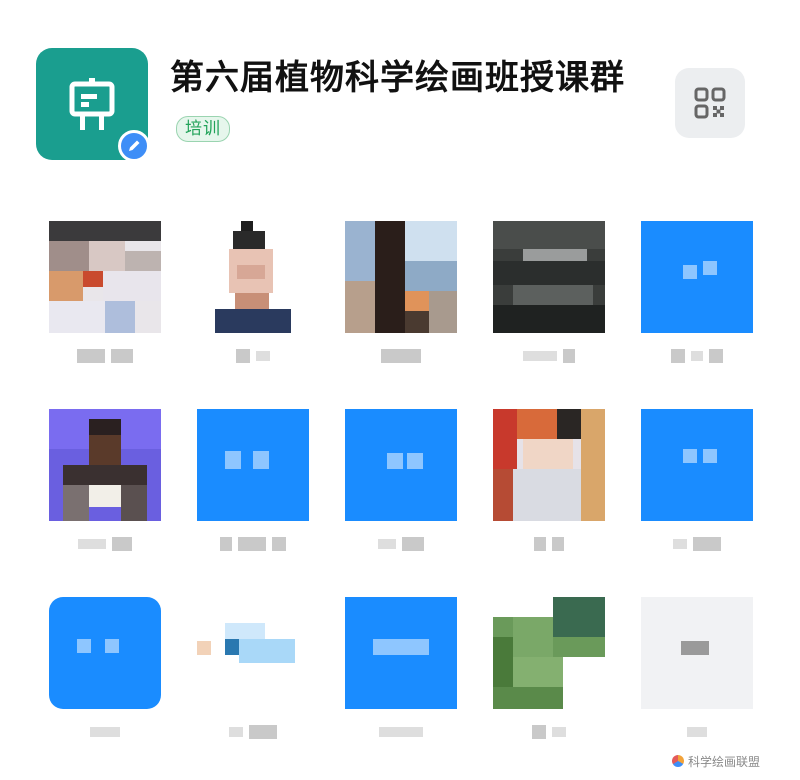 This screenshot has height=780, width=800. What do you see at coordinates (92, 104) in the screenshot?
I see `presentation-board-icon` at bounding box center [92, 104].